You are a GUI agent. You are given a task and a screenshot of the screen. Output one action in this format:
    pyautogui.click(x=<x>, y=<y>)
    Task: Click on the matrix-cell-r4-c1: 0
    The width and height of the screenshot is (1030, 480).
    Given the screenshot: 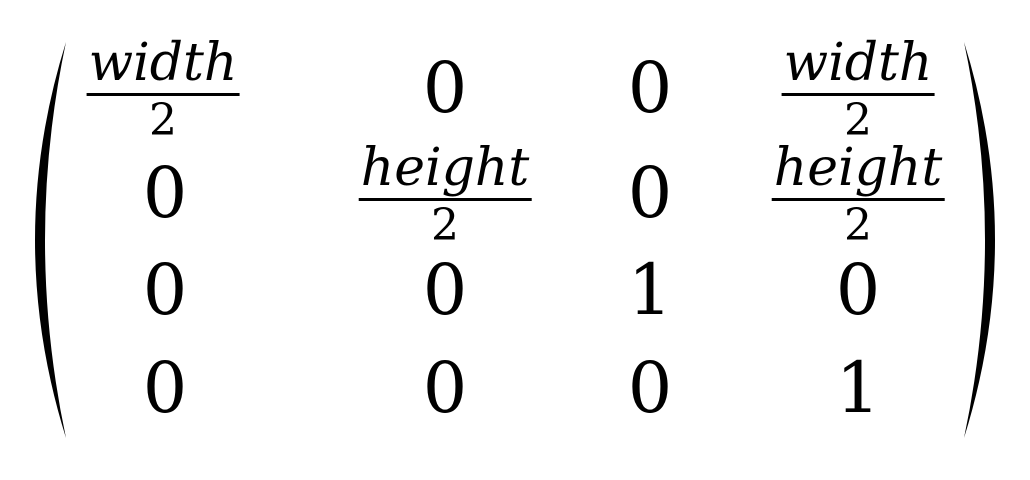 What is the action you would take?
    pyautogui.click(x=165, y=388)
    